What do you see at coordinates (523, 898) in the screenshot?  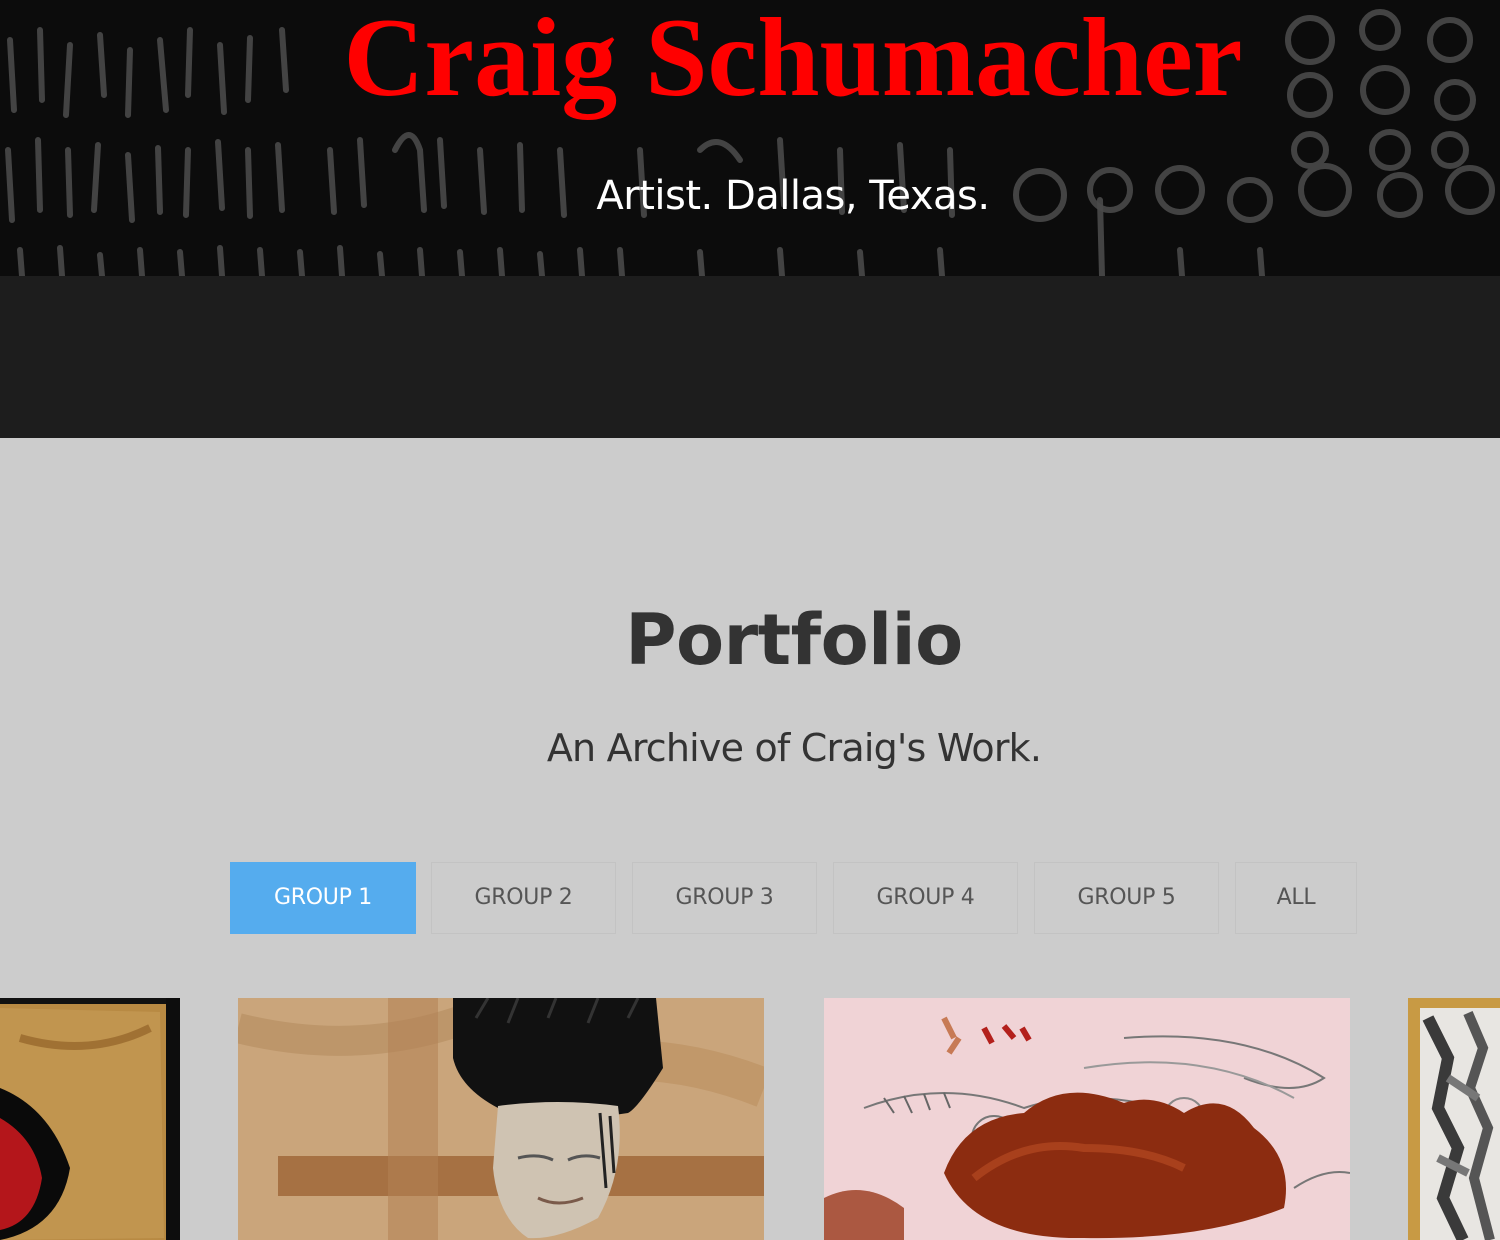 I see `filter-group-2: GROUP 2` at bounding box center [523, 898].